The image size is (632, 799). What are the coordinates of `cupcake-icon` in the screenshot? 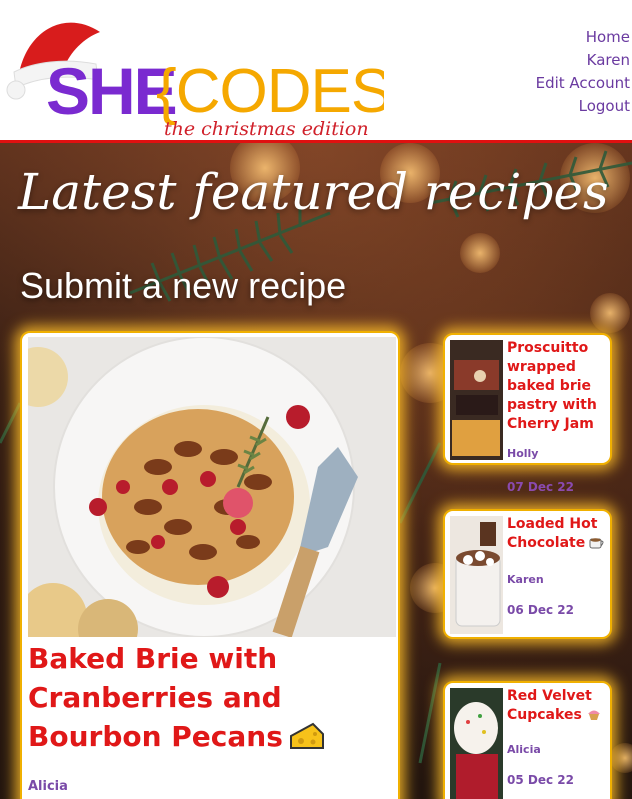 It's located at (593, 715).